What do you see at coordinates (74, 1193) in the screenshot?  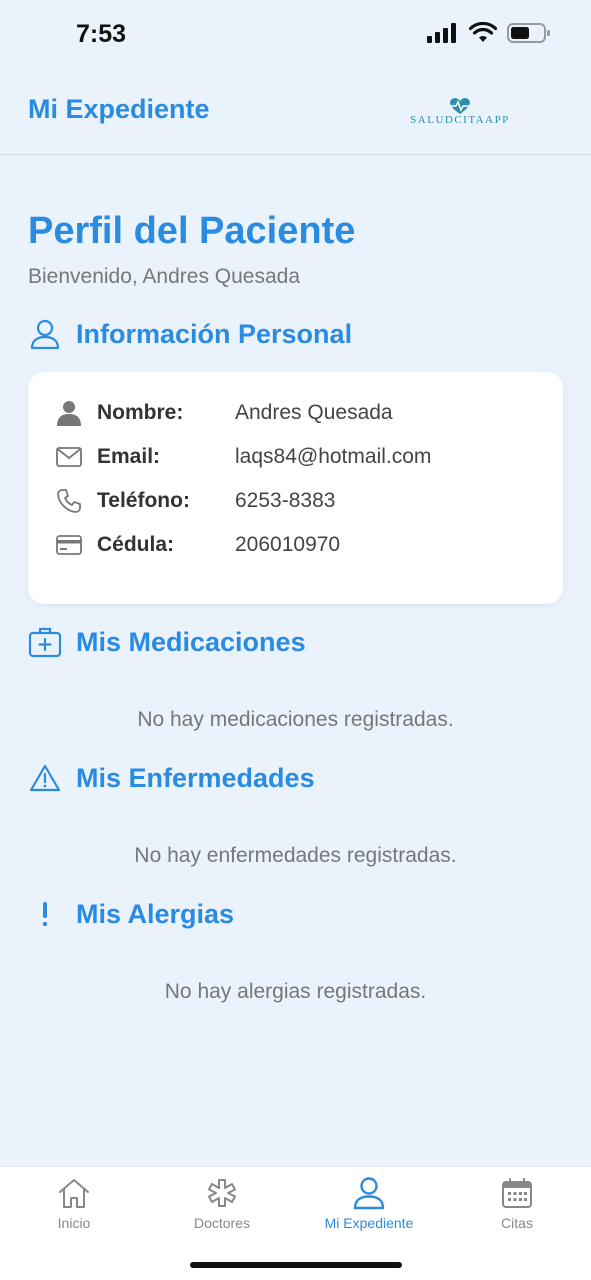 I see `home-icon` at bounding box center [74, 1193].